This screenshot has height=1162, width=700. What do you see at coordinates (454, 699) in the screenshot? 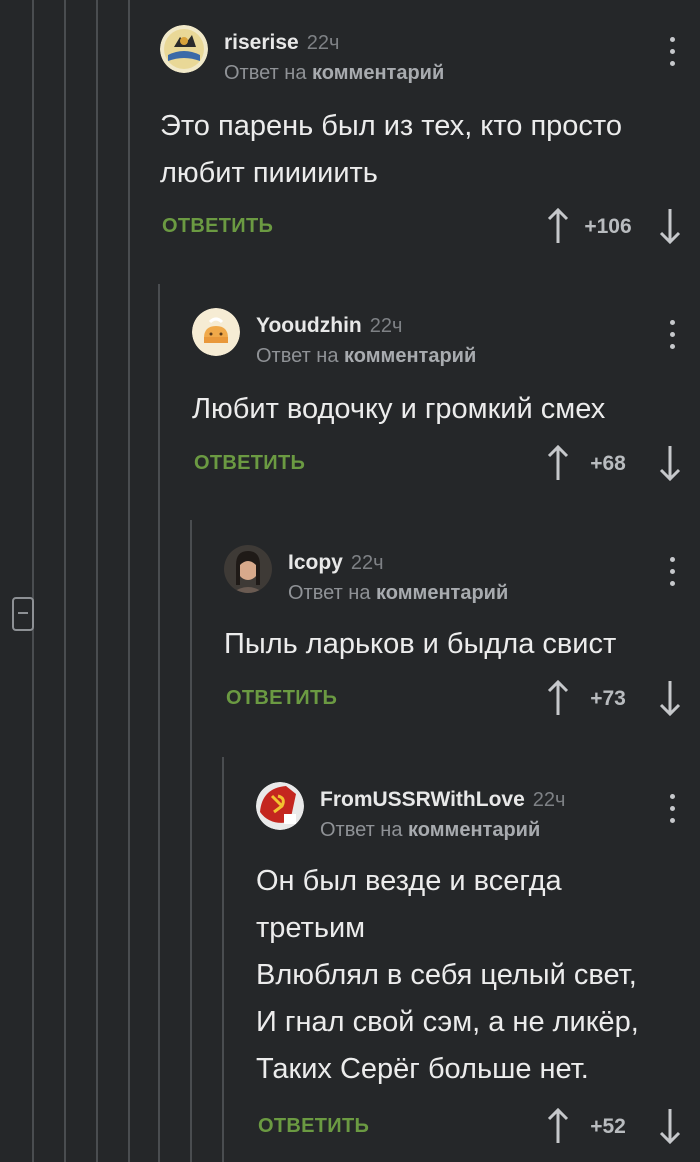
I see `comment-actions: ОТВЕТИТЬ +73` at bounding box center [454, 699].